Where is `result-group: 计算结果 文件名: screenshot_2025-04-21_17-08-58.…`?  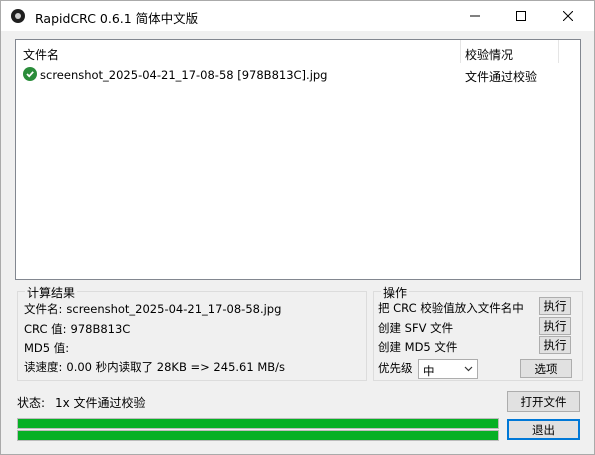 result-group: 计算结果 文件名: screenshot_2025-04-21_17-08-58.… is located at coordinates (192, 332).